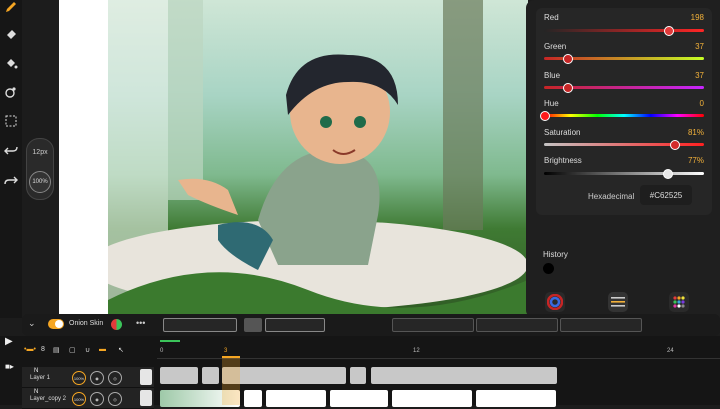 The width and height of the screenshot is (720, 409). Describe the element at coordinates (699, 75) in the screenshot. I see `slider-value-blue: 37` at that location.